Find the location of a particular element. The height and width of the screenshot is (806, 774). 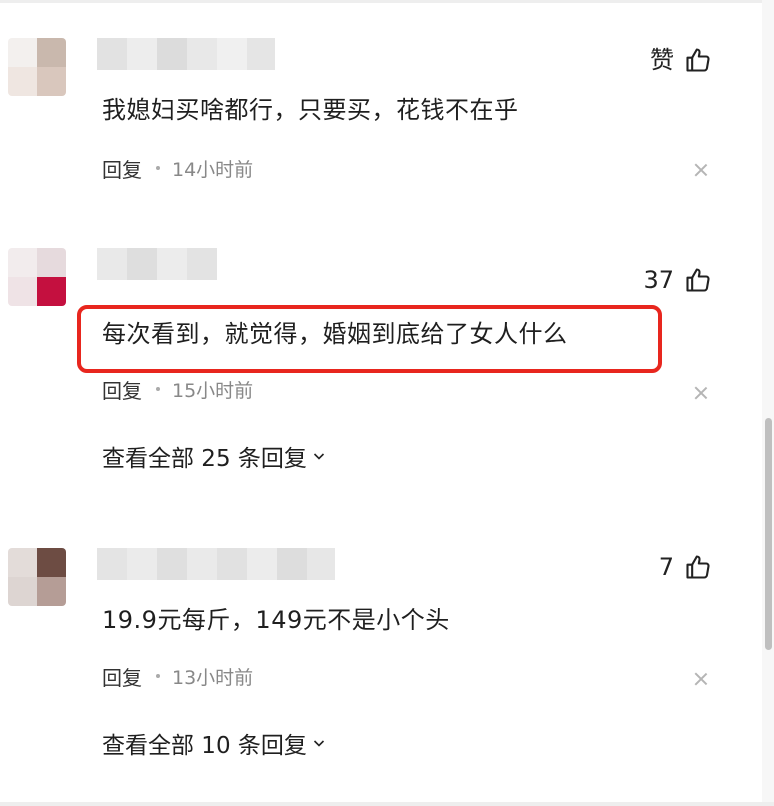

like-button: 7 is located at coordinates (685, 567).